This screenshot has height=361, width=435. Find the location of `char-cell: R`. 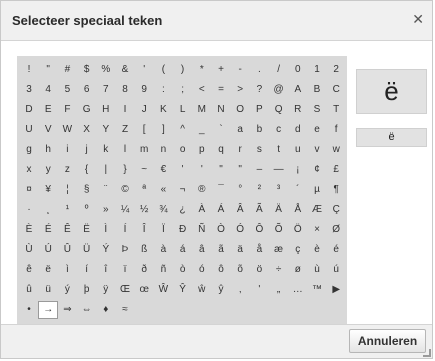

char-cell: R is located at coordinates (298, 110).